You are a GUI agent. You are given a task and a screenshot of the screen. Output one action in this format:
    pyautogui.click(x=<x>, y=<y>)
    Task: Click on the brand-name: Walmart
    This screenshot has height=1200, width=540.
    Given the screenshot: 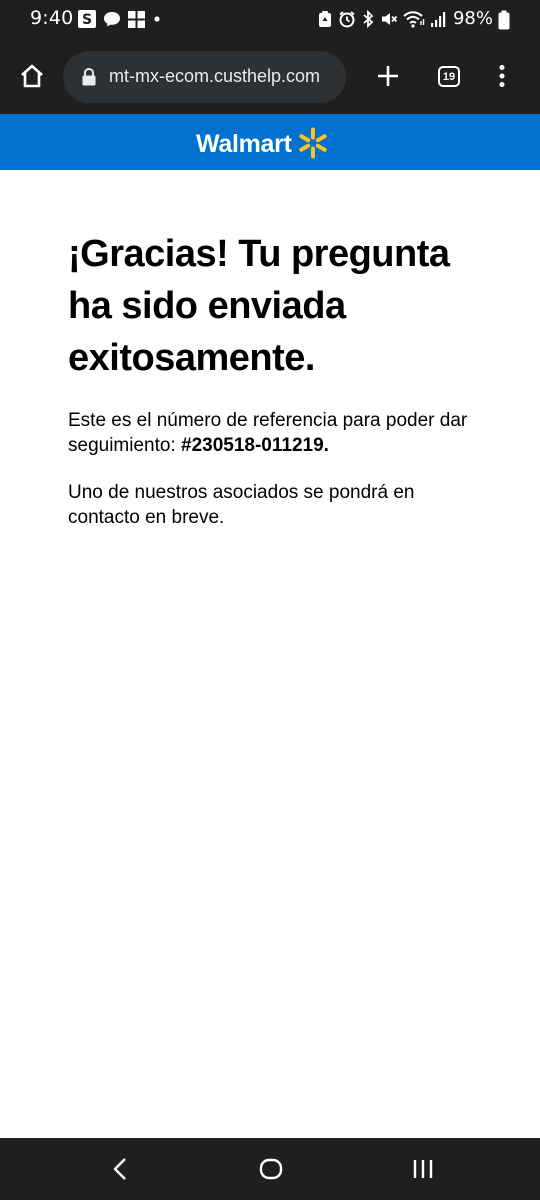 What is the action you would take?
    pyautogui.click(x=244, y=144)
    